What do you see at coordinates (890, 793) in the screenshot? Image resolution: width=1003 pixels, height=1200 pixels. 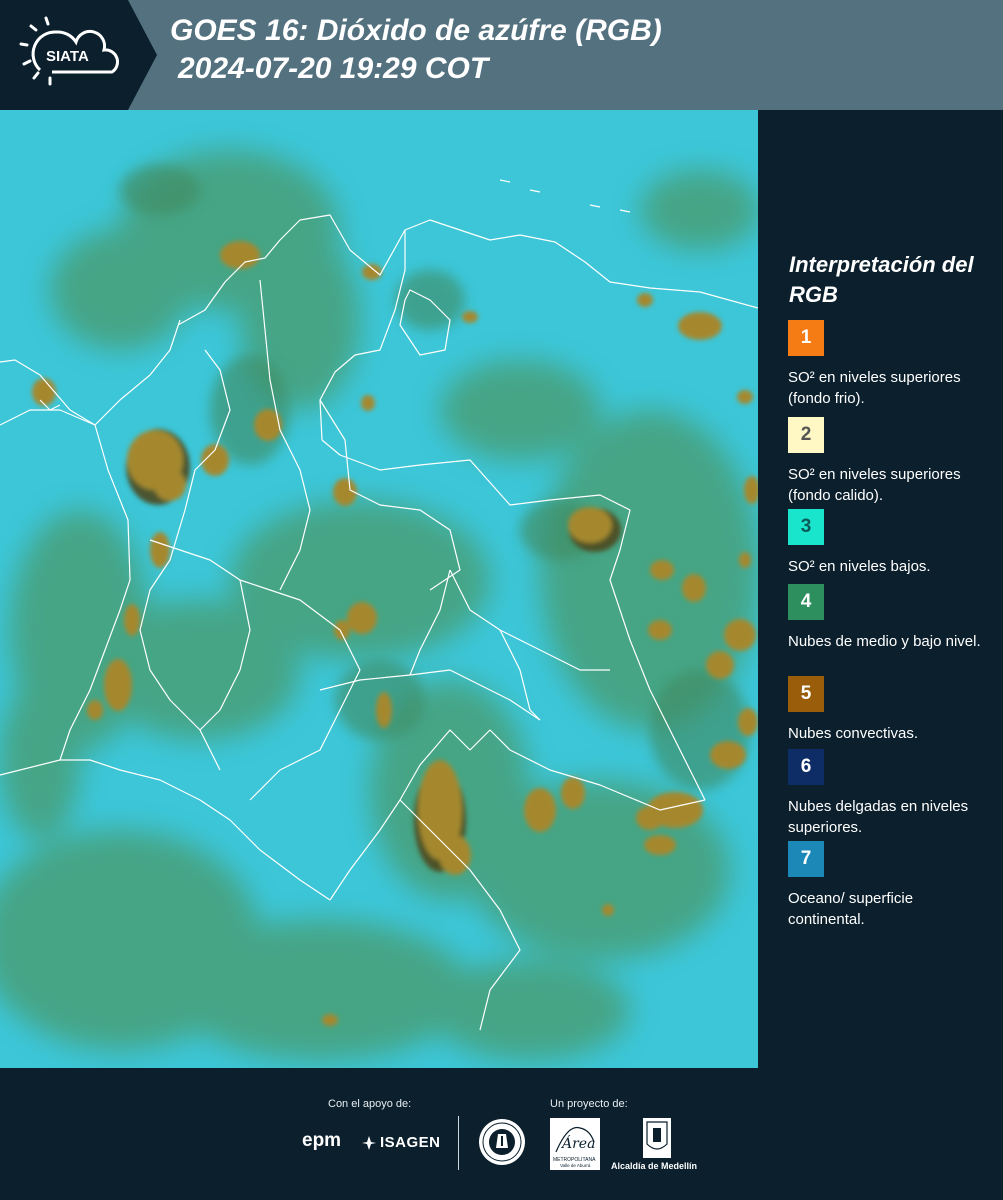 I see `legend-item-6: 6 Nubes delgadas en niveles superiores.` at bounding box center [890, 793].